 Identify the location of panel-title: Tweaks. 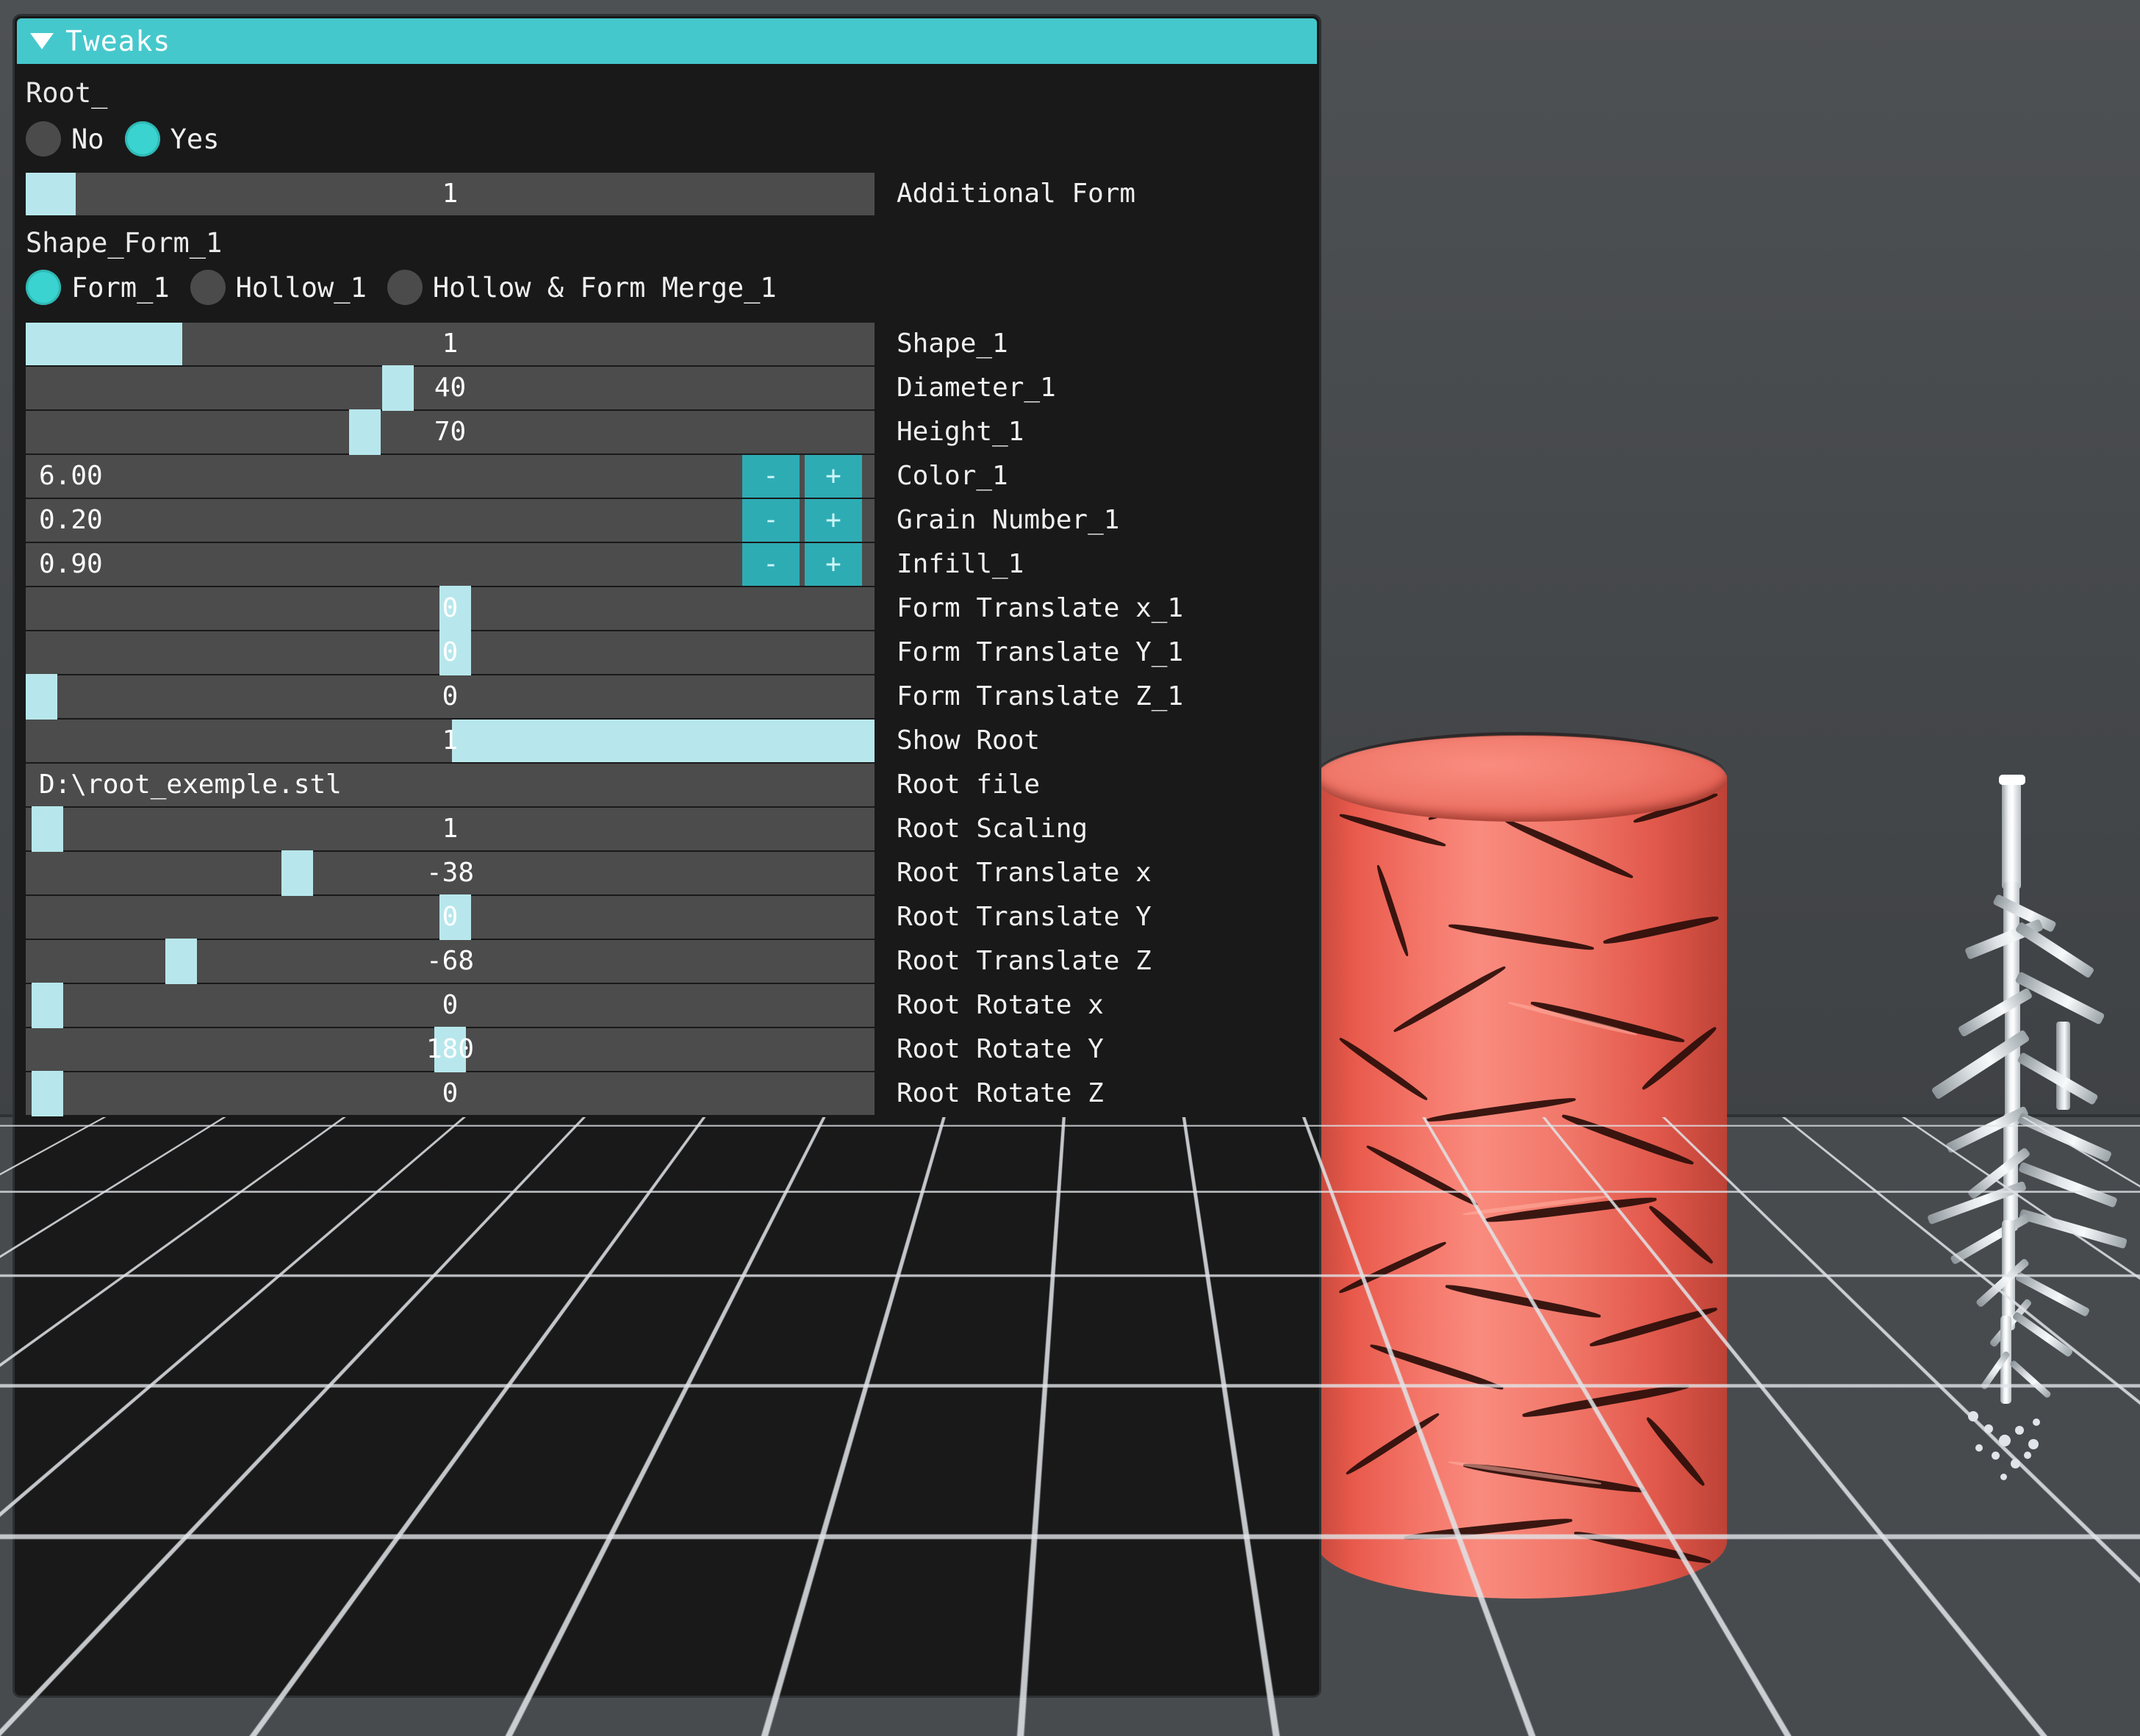
(118, 41).